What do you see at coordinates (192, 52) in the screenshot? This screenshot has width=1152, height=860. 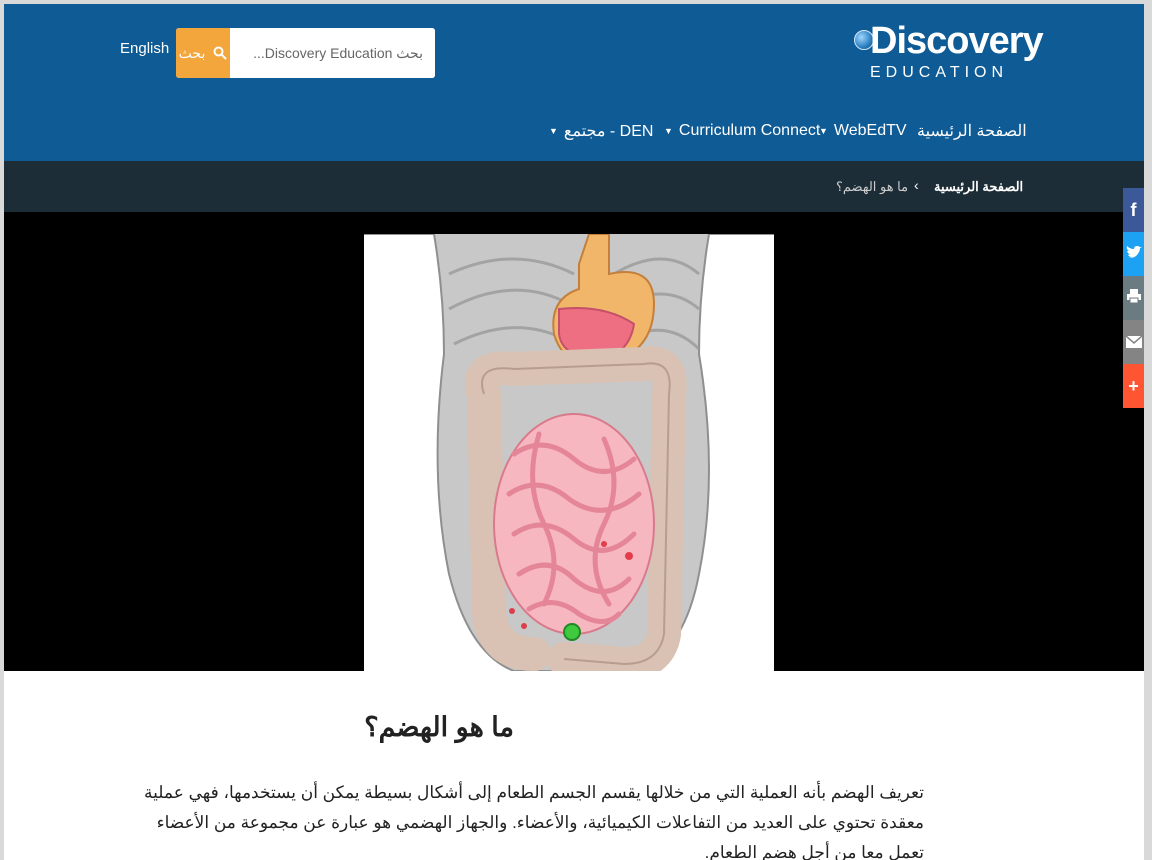 I see `search-button-label: بحث` at bounding box center [192, 52].